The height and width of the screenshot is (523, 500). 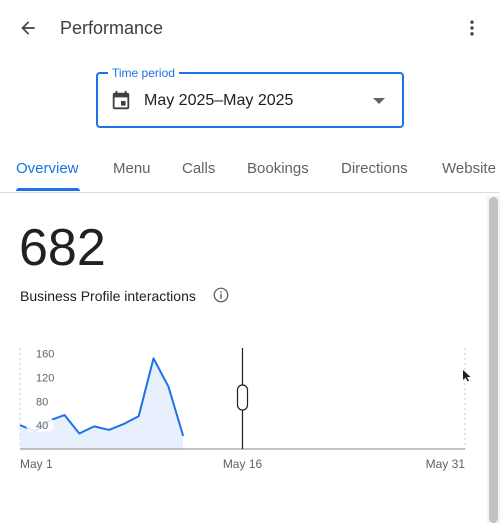 What do you see at coordinates (493, 360) in the screenshot?
I see `scrollbar-thumb` at bounding box center [493, 360].